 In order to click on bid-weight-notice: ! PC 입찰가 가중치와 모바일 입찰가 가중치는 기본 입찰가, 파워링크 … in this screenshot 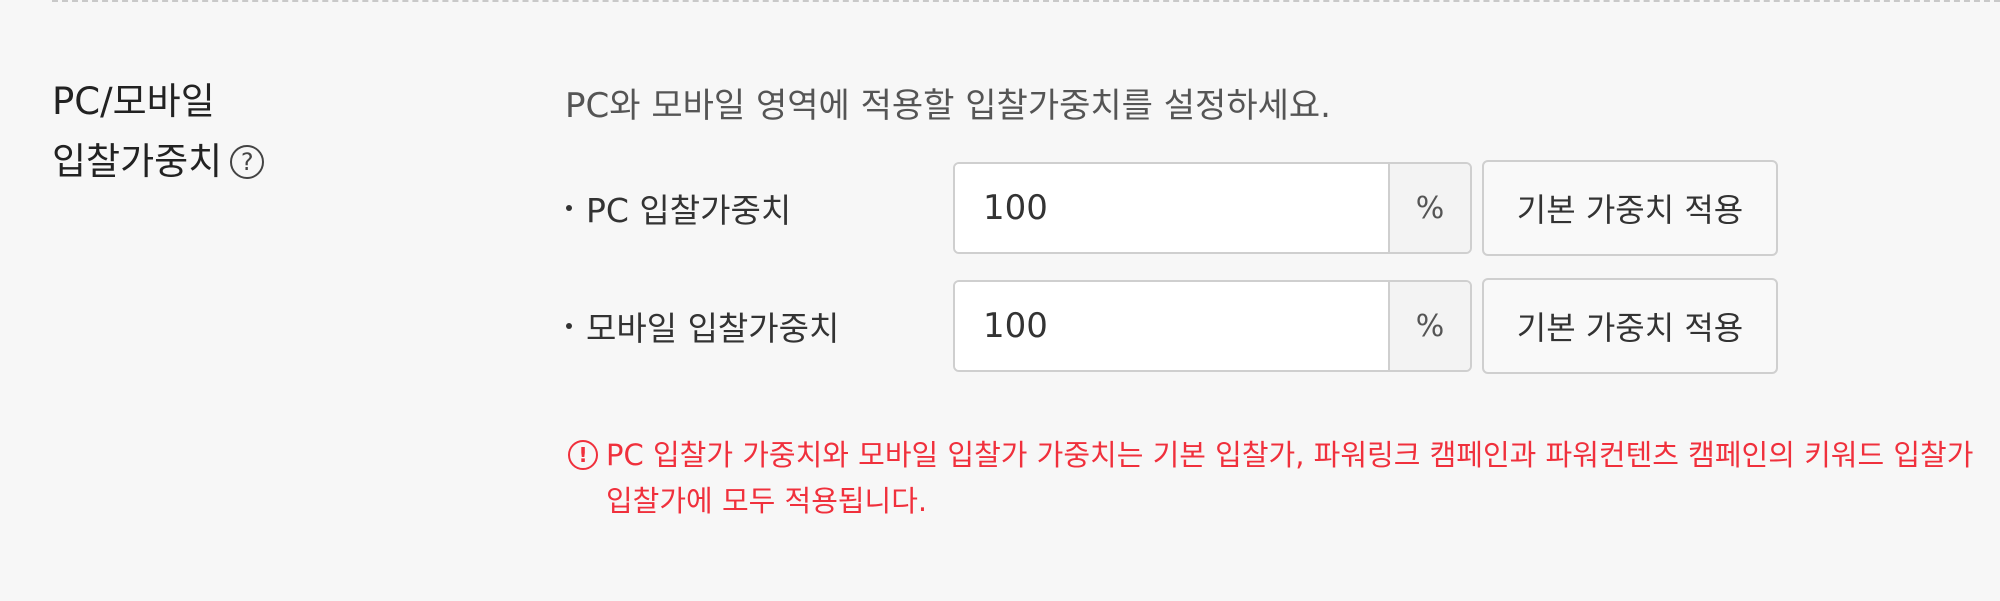, I will do `click(1284, 478)`.